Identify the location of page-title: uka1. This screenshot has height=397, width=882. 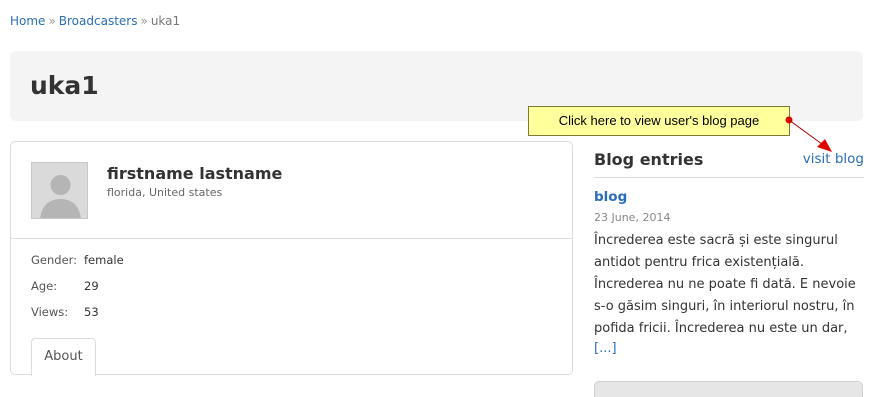
(64, 85).